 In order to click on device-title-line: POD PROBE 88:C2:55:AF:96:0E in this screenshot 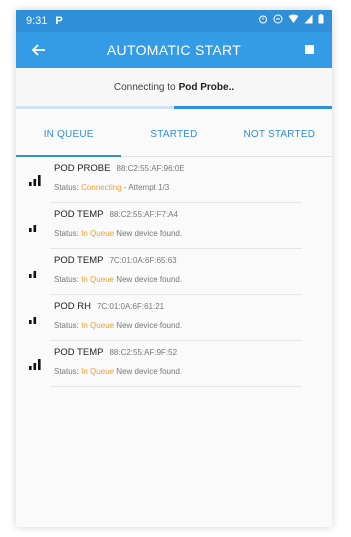, I will do `click(119, 168)`.